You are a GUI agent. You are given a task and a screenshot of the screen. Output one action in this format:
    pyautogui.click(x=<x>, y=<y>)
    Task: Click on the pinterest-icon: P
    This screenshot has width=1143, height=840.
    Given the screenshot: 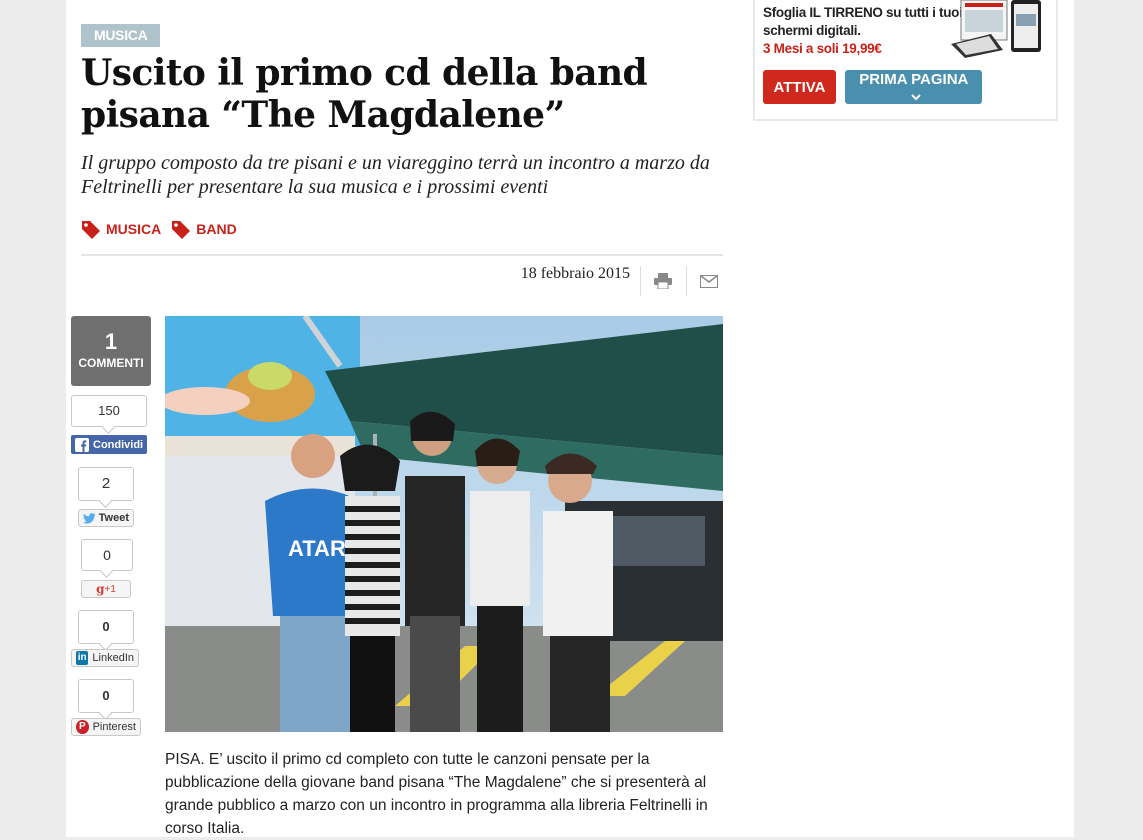 What is the action you would take?
    pyautogui.click(x=82, y=727)
    